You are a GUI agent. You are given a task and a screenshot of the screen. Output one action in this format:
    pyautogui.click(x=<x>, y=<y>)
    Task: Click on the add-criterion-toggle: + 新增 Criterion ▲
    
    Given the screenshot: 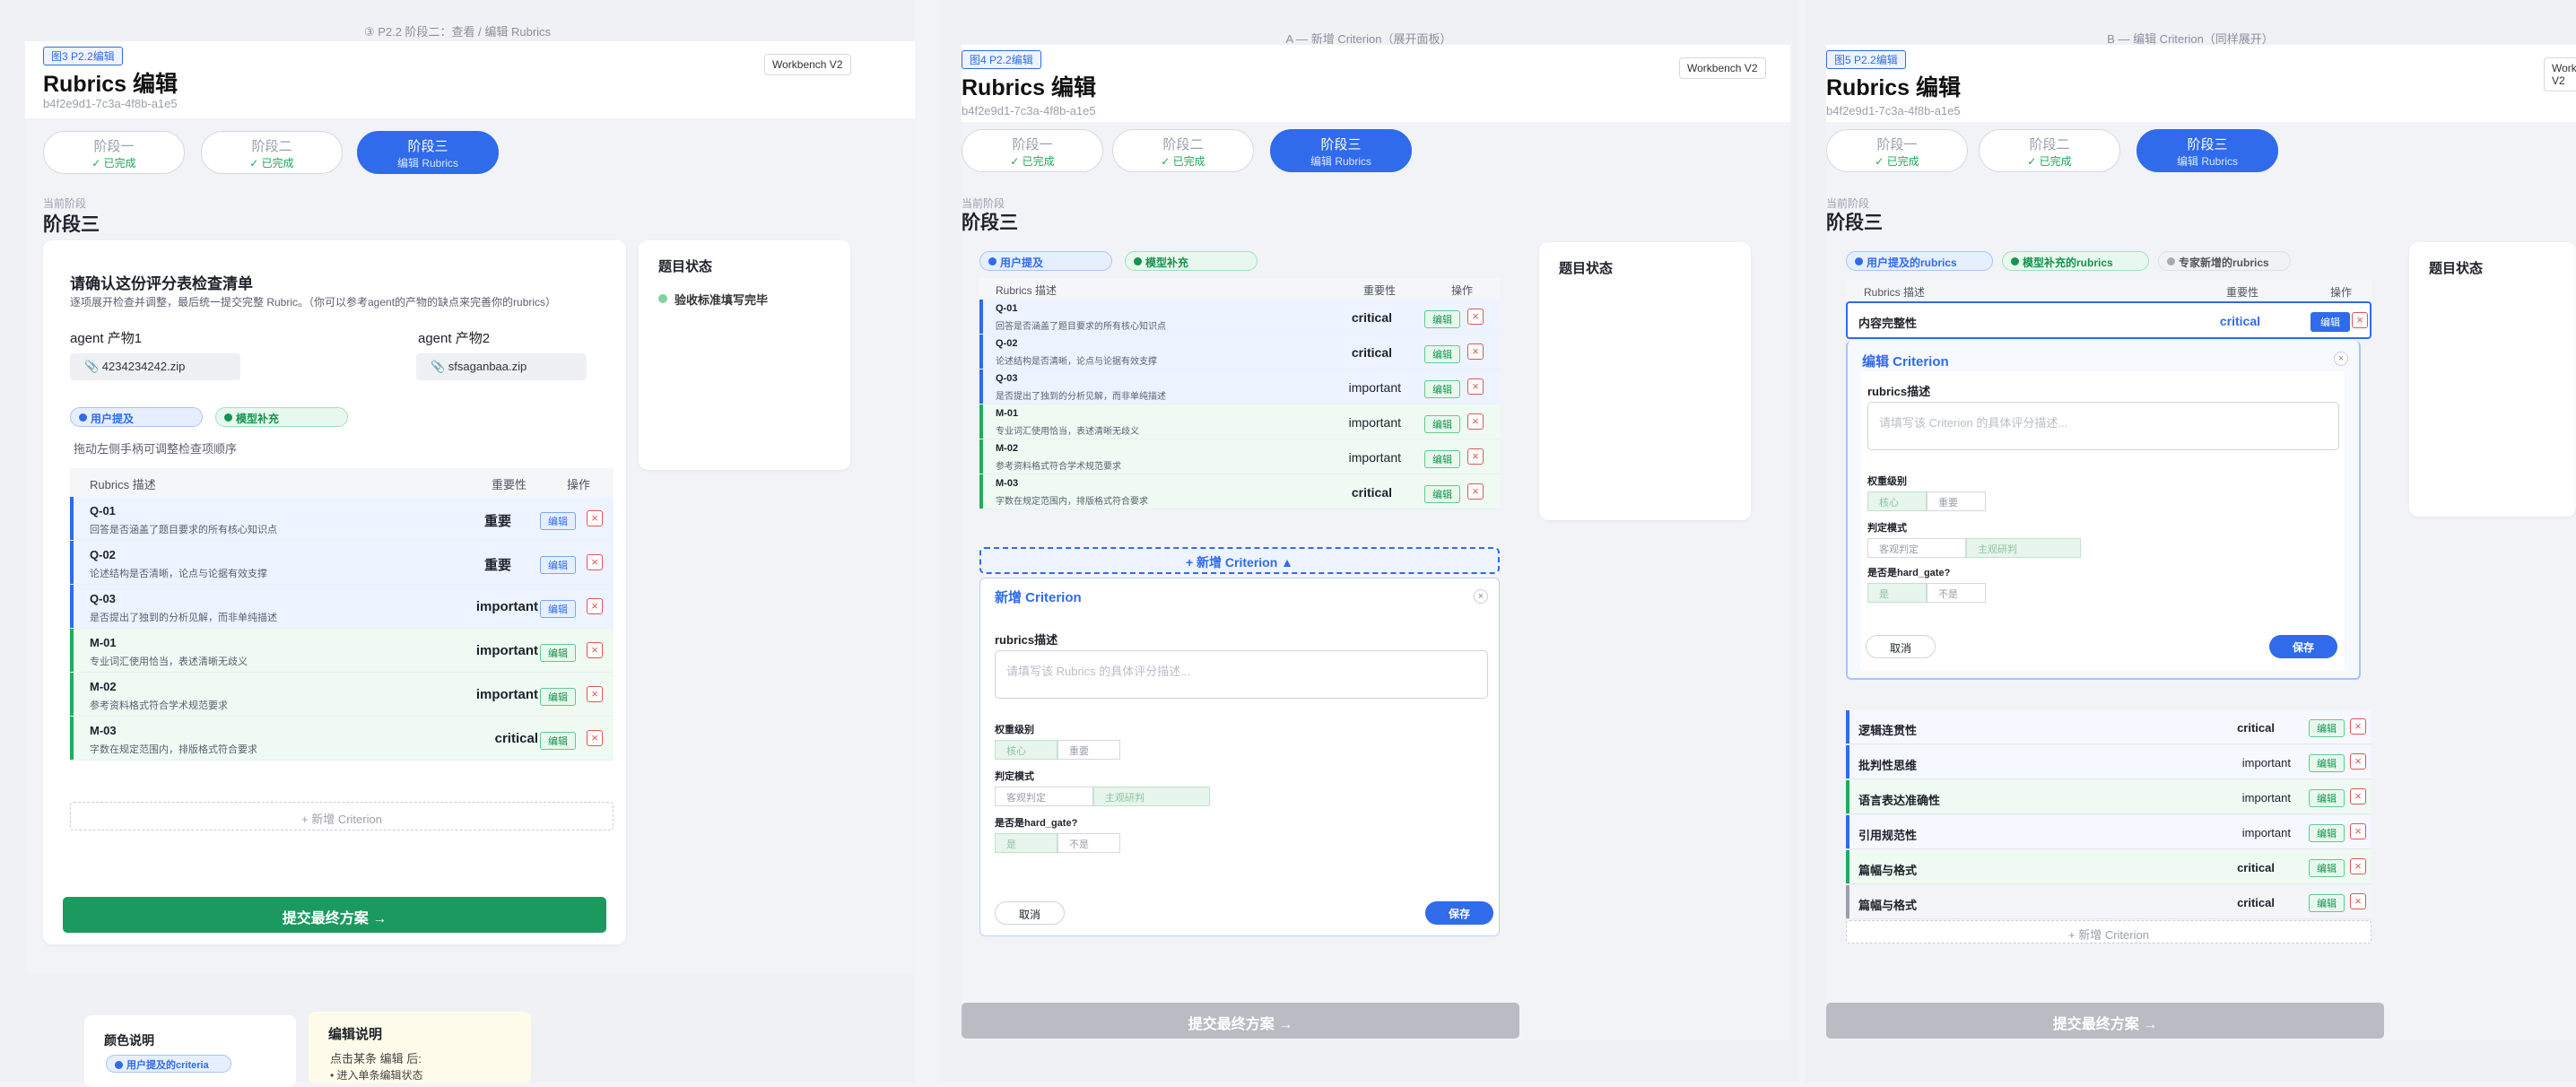 What is the action you would take?
    pyautogui.click(x=1239, y=560)
    